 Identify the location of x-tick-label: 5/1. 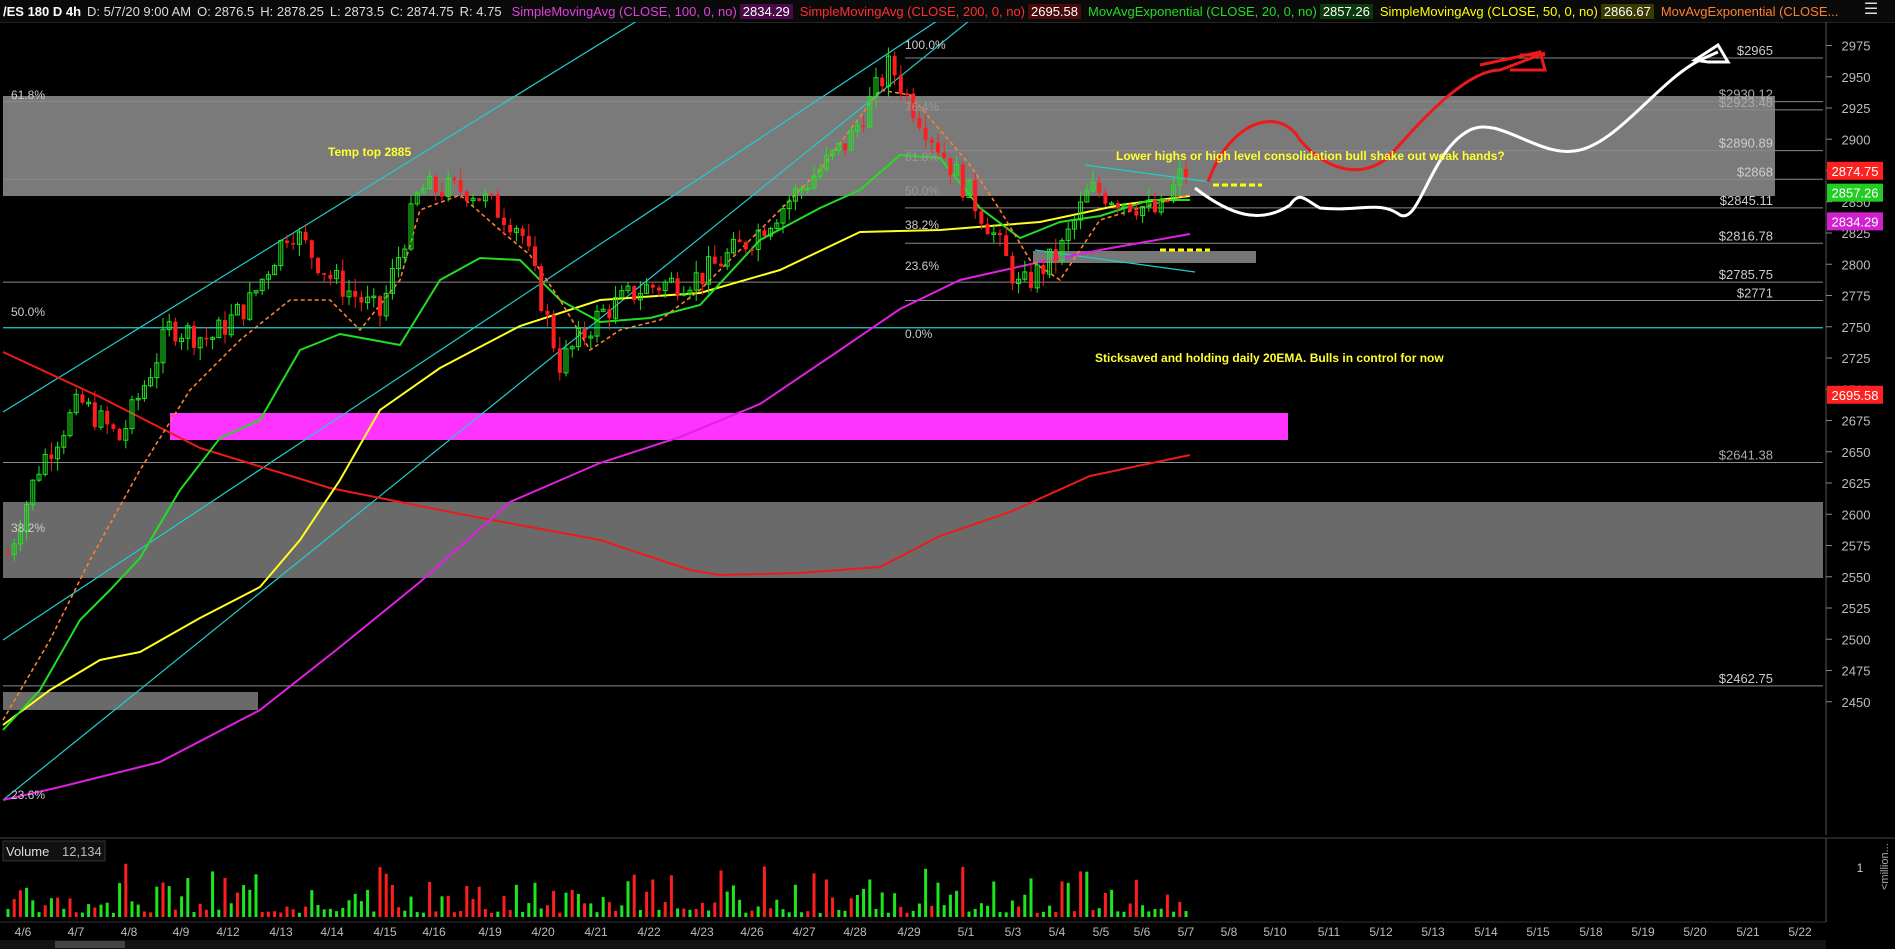
(966, 932).